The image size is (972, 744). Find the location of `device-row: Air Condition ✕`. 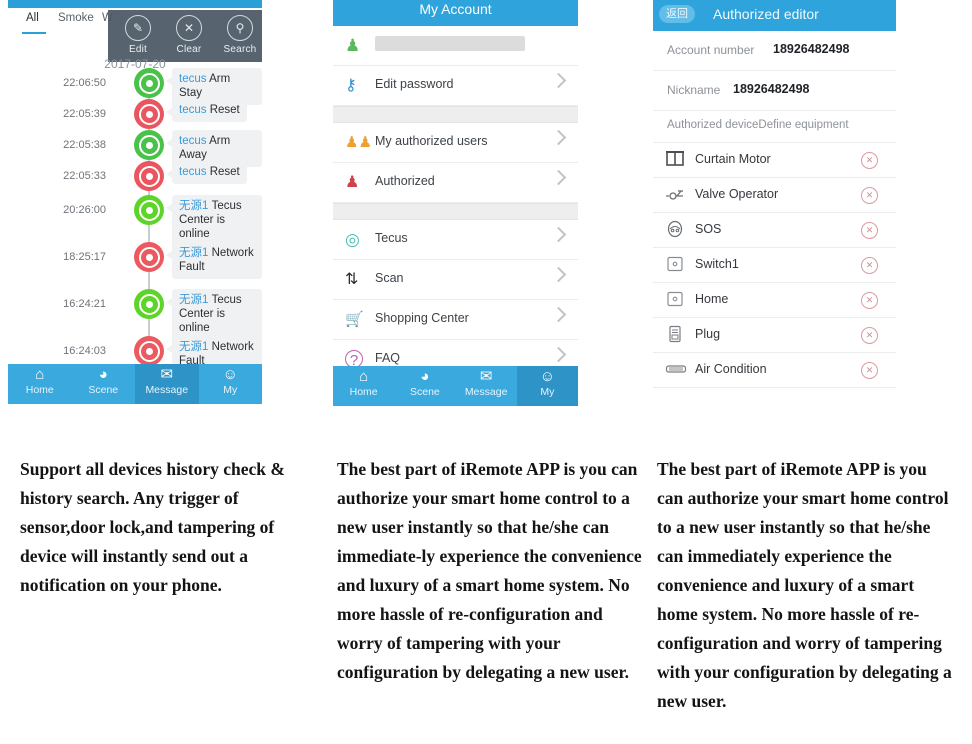

device-row: Air Condition ✕ is located at coordinates (774, 370).